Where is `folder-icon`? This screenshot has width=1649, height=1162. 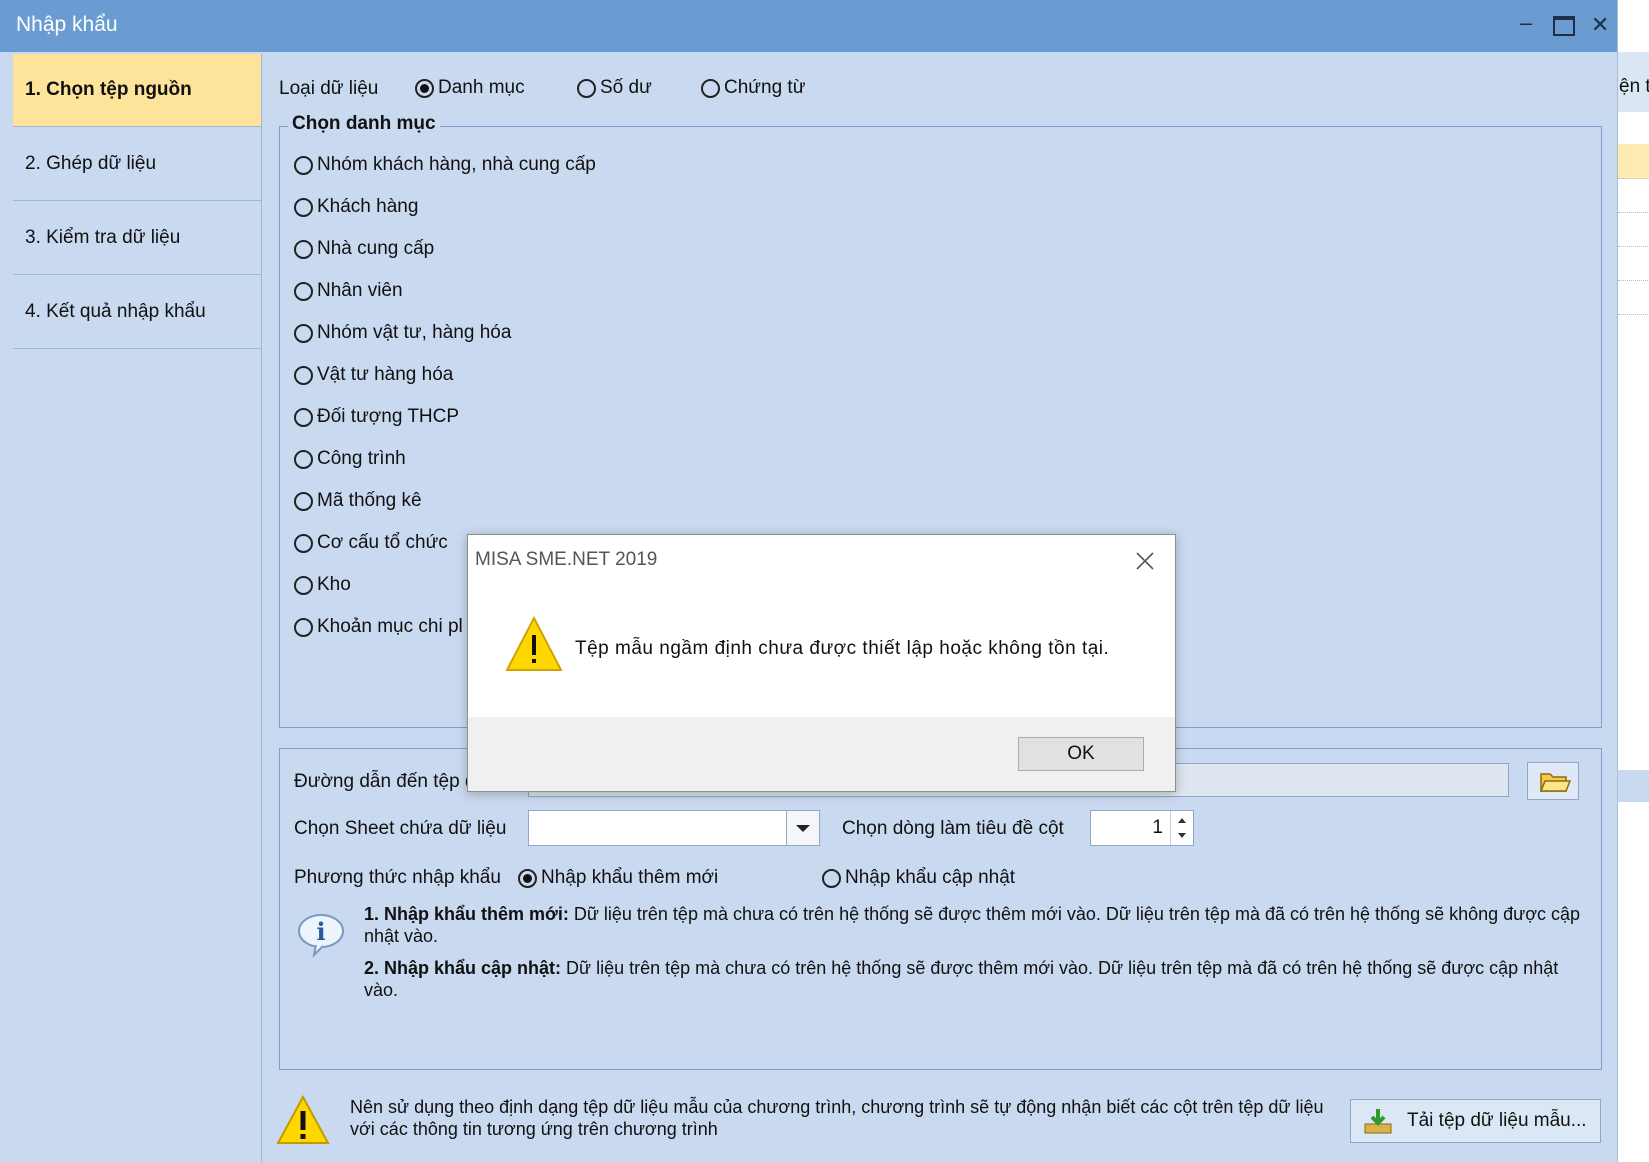 folder-icon is located at coordinates (1555, 782).